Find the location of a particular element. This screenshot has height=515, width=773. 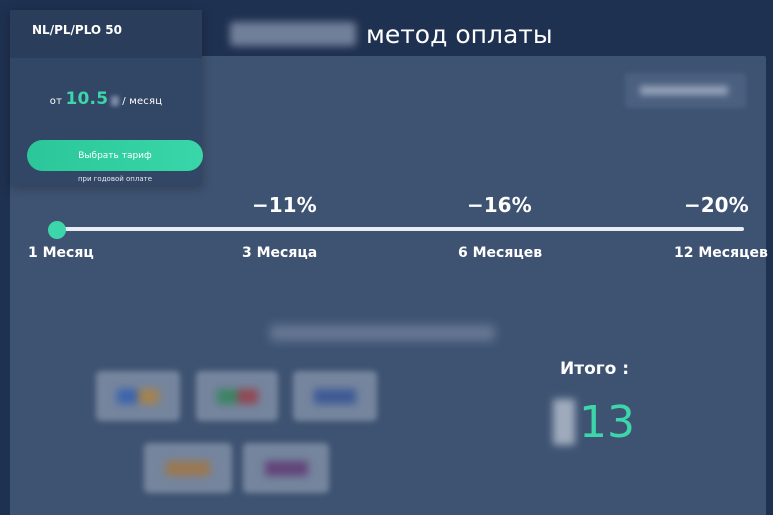

plan-name-tab: NL/PL/PLO 50 is located at coordinates (106, 34).